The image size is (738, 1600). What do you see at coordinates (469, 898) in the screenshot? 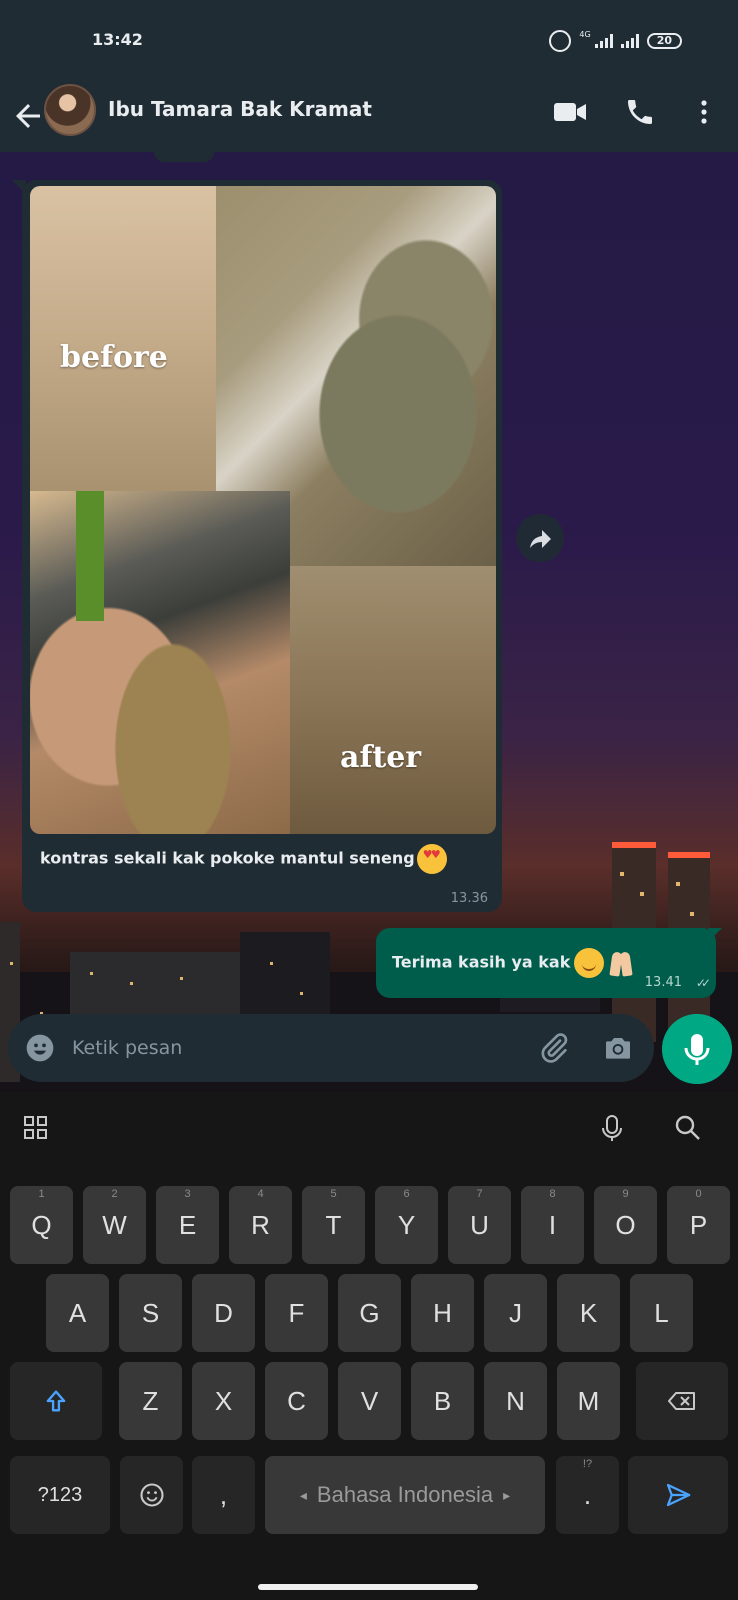
I see `incoming-message-time: 13.36` at bounding box center [469, 898].